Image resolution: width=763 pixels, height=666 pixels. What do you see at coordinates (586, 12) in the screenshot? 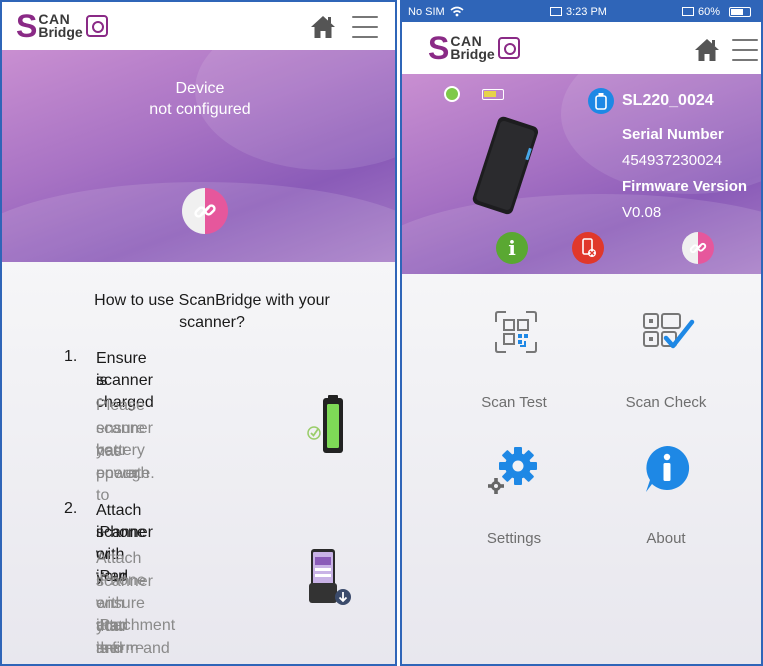
I see `clock-text: 3:23 PM` at bounding box center [586, 12].